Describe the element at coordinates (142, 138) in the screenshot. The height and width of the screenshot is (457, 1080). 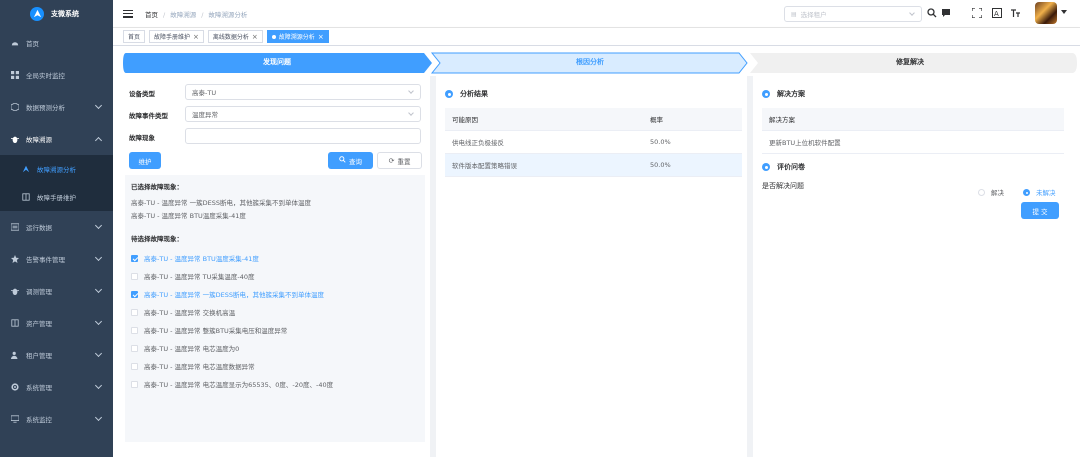
I see `phenomenon-label: 故障现象` at that location.